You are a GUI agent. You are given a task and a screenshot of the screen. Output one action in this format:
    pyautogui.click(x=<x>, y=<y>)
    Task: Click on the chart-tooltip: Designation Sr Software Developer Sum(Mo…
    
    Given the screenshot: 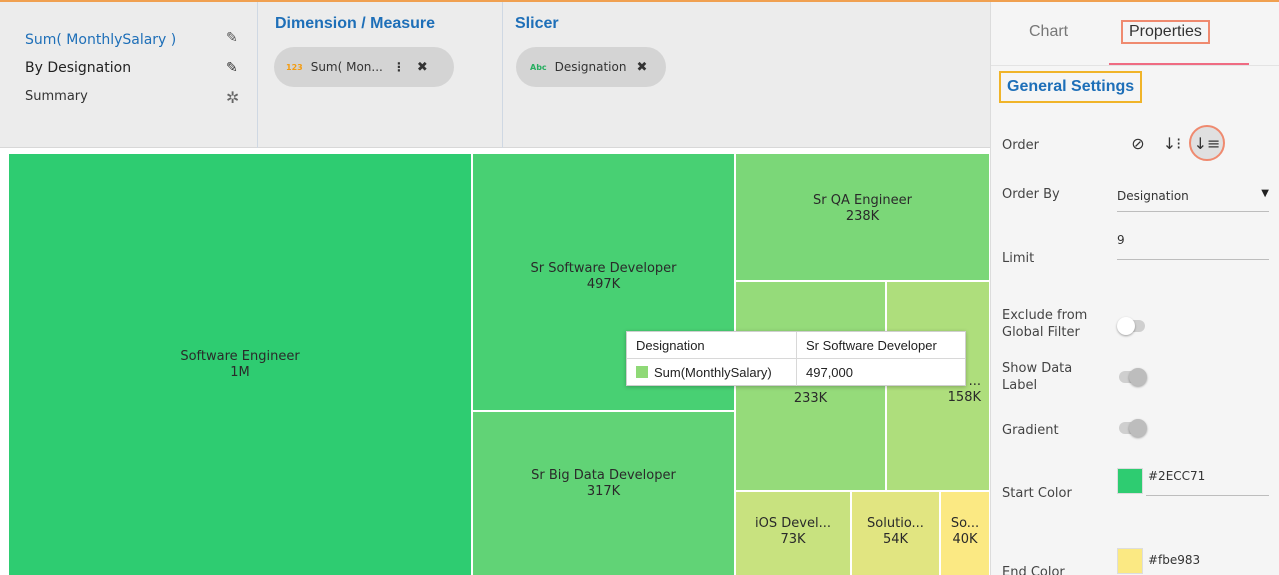 What is the action you would take?
    pyautogui.click(x=796, y=358)
    